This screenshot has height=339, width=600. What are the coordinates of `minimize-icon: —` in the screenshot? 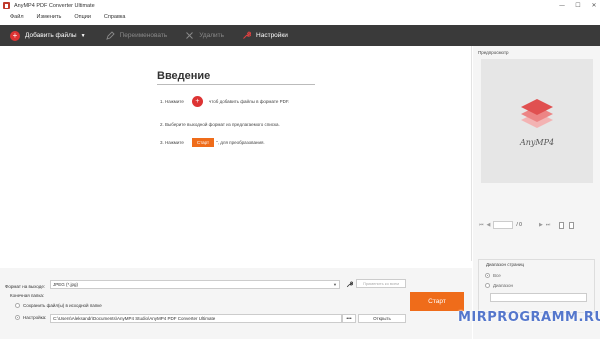 It's located at (562, 5).